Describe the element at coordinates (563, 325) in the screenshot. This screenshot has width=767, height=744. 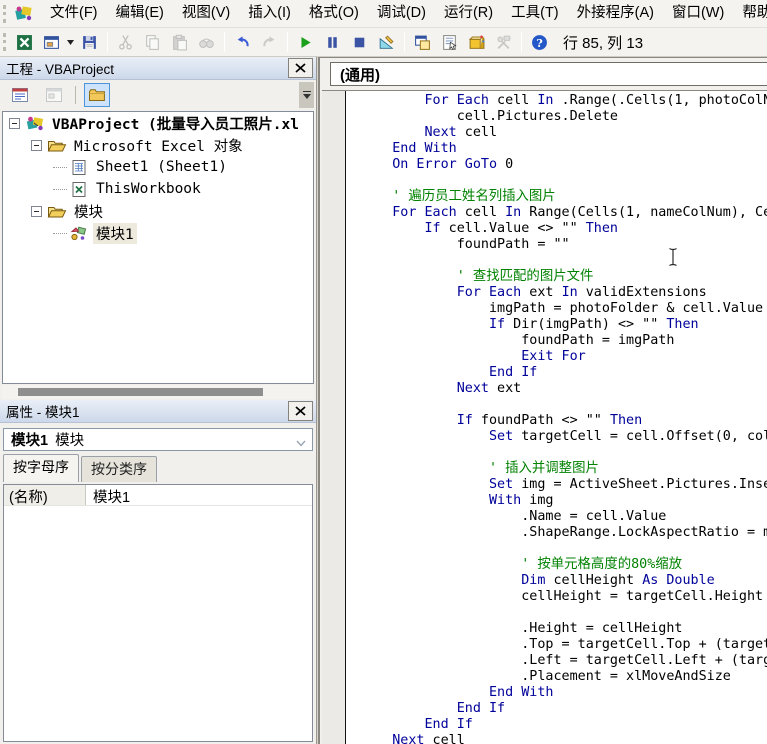
I see `code-line: If Dir(imgPath) <> "" Then` at that location.